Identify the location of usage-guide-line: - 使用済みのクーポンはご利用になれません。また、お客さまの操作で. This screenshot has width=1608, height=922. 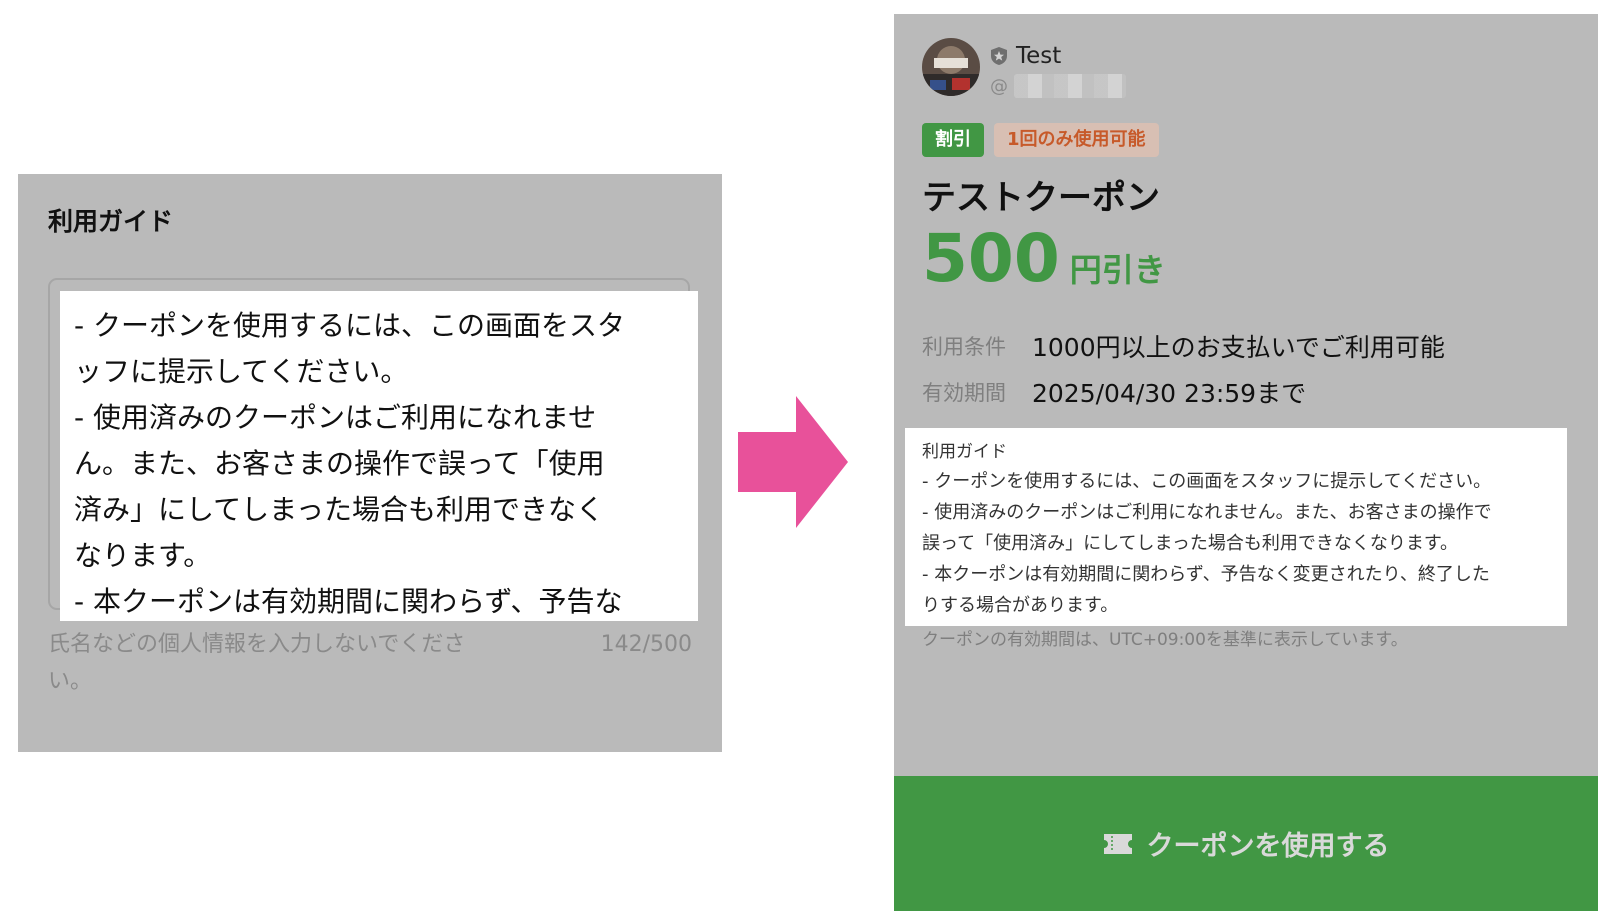
(1207, 512).